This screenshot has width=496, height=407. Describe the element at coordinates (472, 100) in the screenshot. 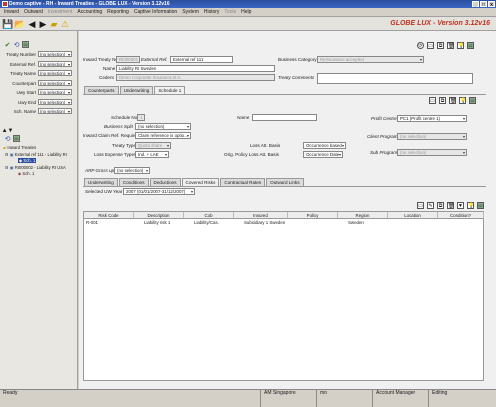

I see `sched-sheet-icon: ▤` at that location.